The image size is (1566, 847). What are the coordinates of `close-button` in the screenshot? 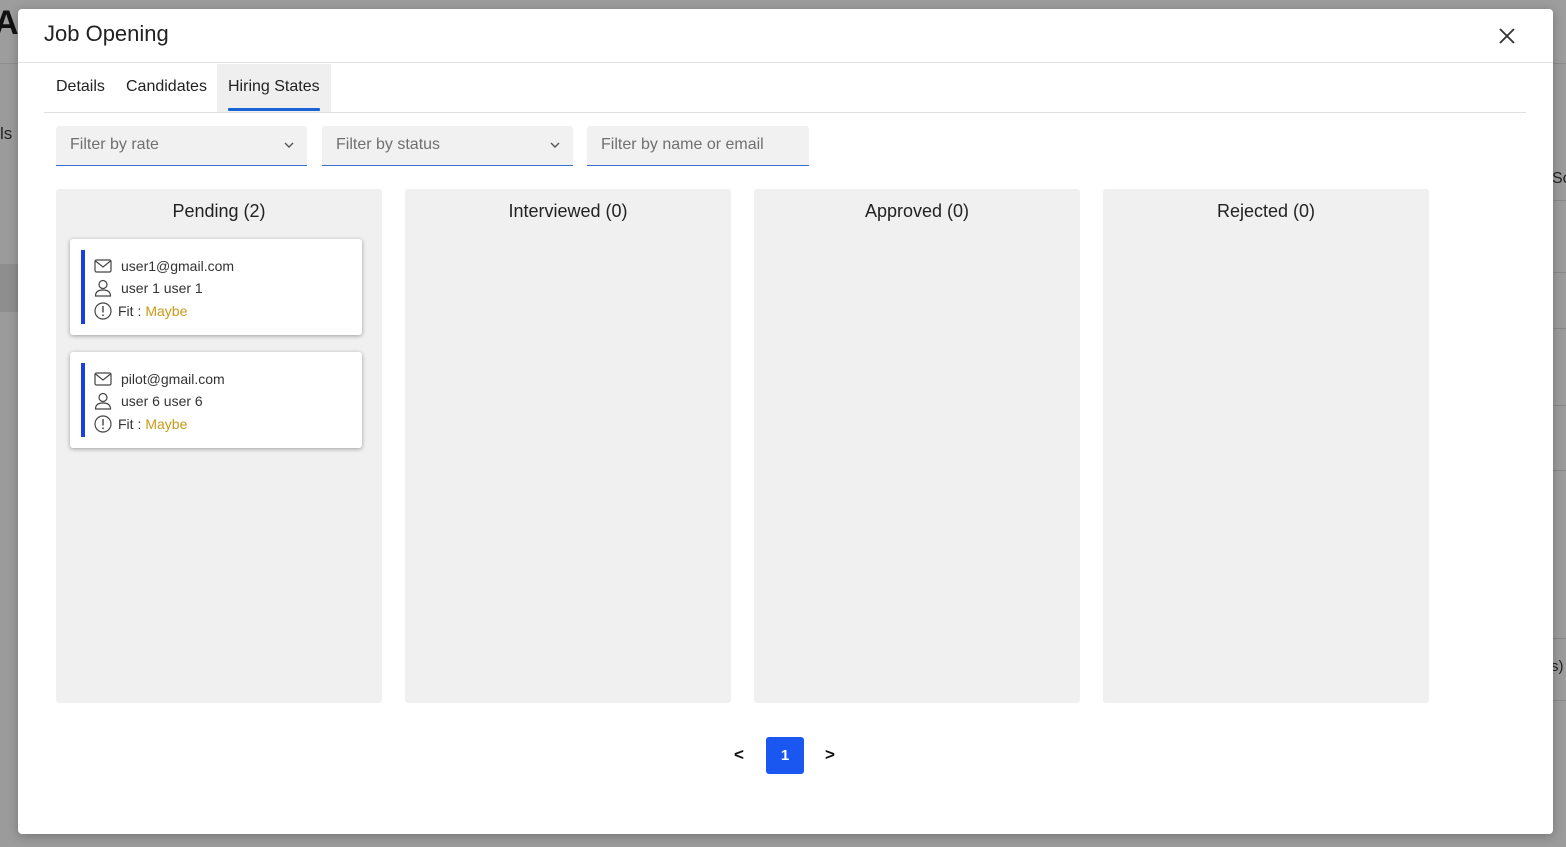 It's located at (1507, 36).